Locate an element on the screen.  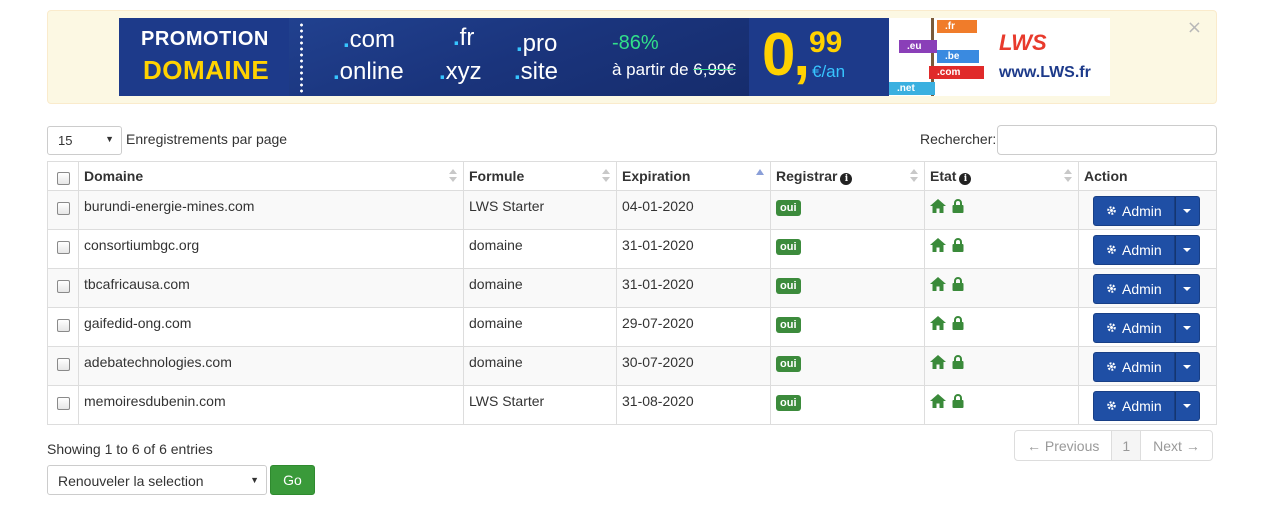
header-registrar: Registrar i is located at coordinates (847, 176).